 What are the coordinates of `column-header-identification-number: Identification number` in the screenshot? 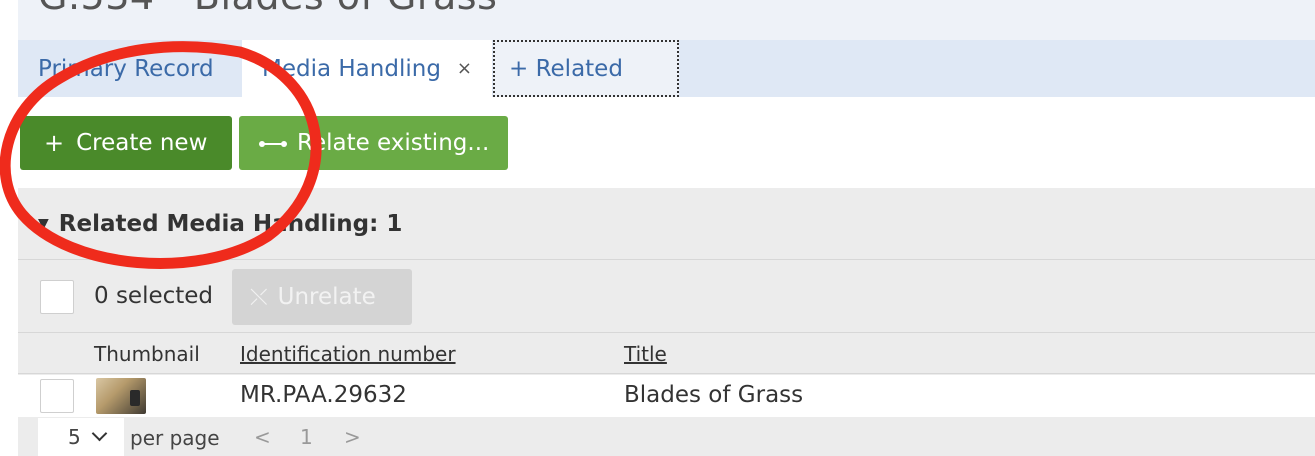 It's located at (348, 354).